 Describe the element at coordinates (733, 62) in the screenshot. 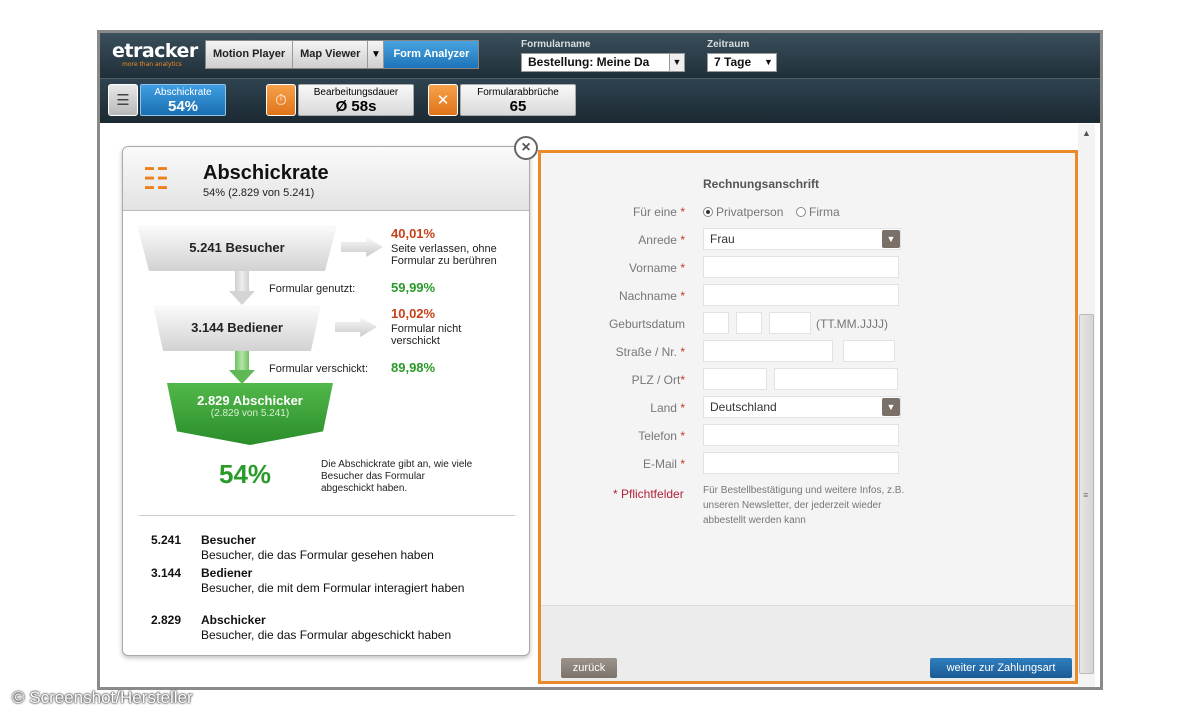

I see `zeitraum-value: 7 Tage` at that location.